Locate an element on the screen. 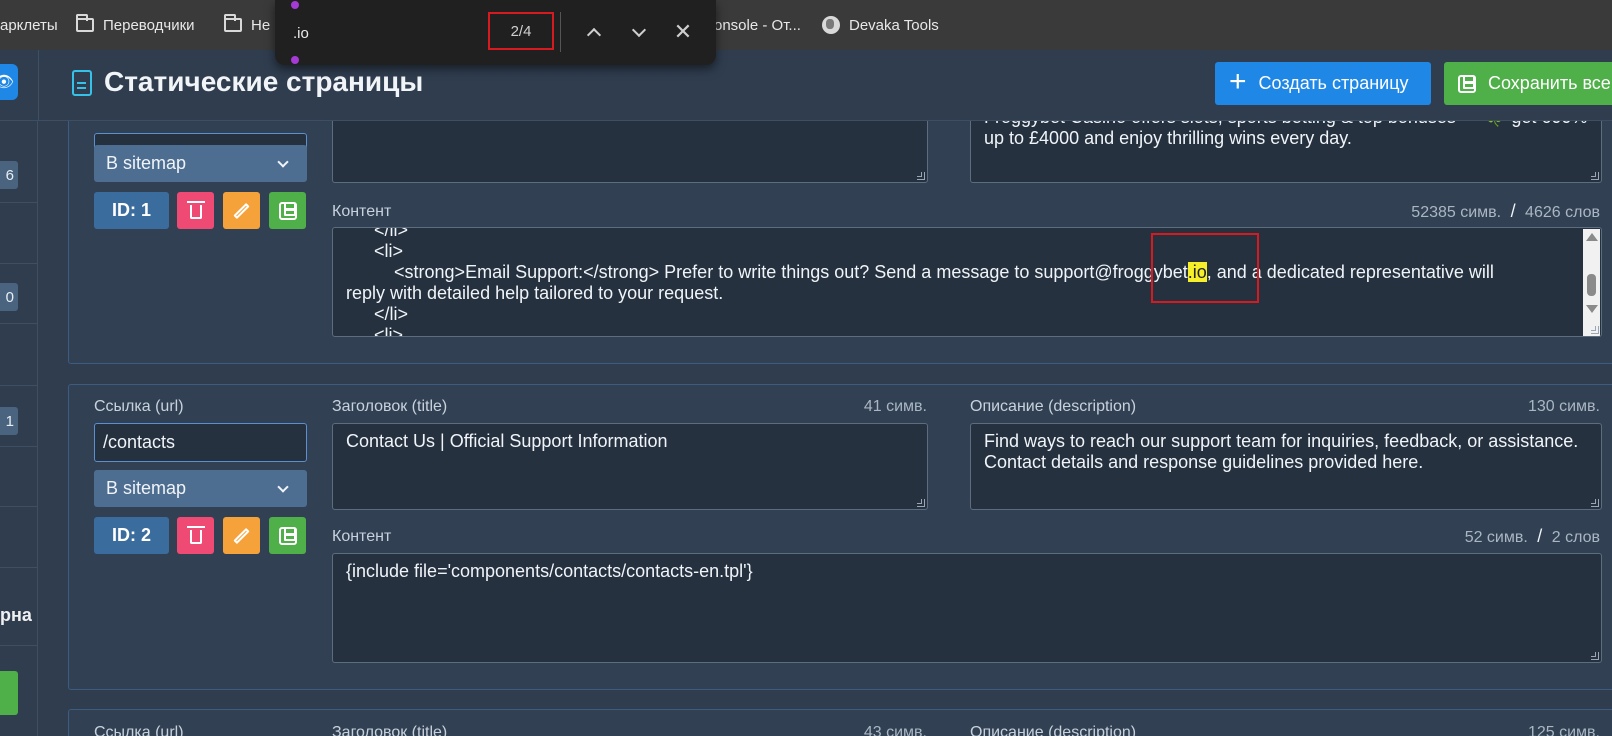  create-page-label: Создать страницу is located at coordinates (1333, 83).